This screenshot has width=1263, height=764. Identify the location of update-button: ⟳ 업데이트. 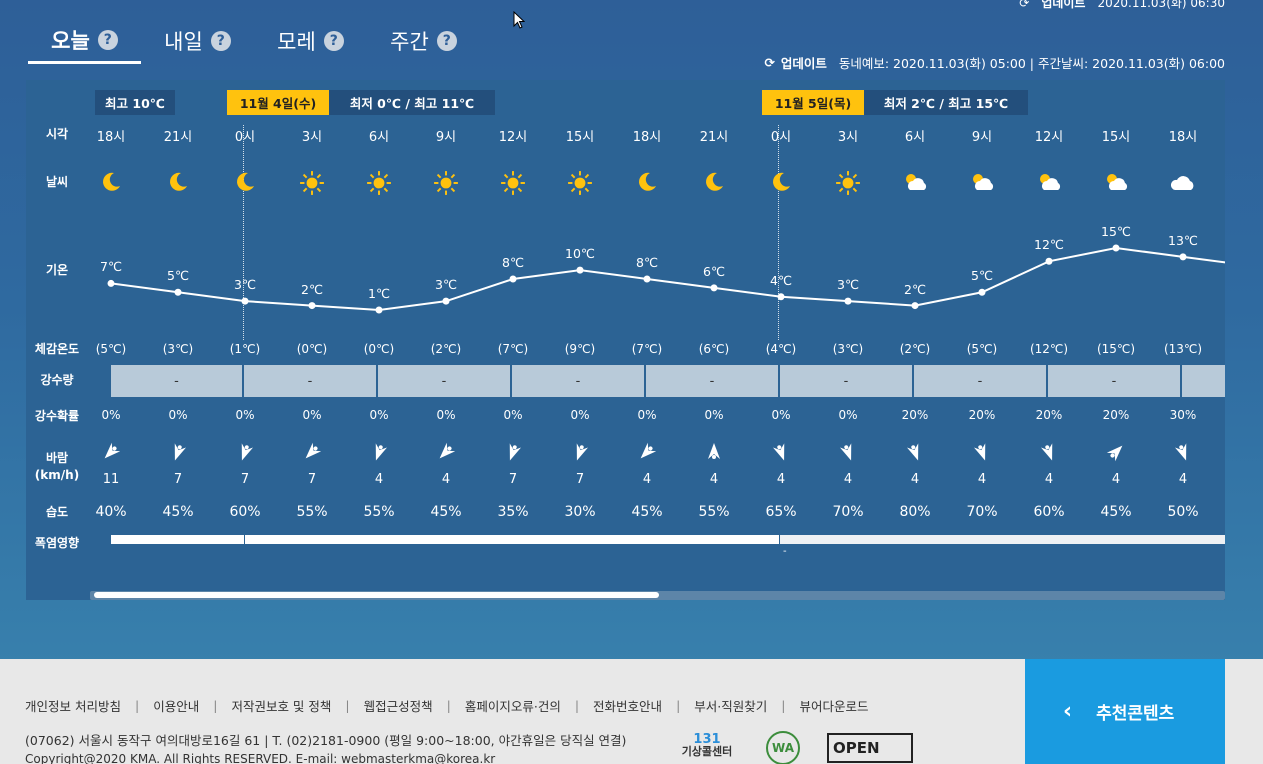
(795, 62).